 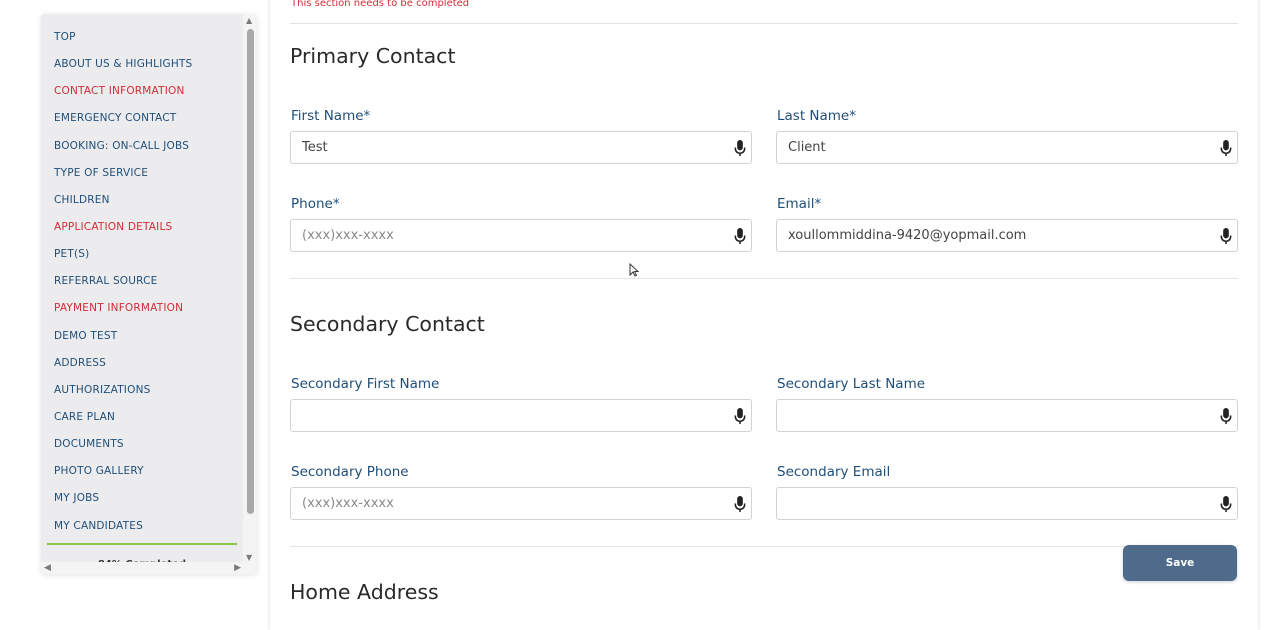 What do you see at coordinates (987, 503) in the screenshot?
I see `secondary-email-input` at bounding box center [987, 503].